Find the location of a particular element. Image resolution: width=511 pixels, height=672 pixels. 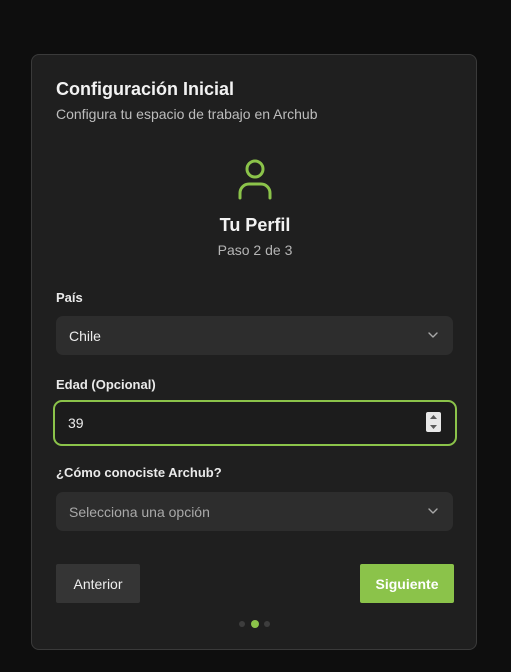

step-progress-text: Paso 2 de 3 is located at coordinates (255, 250).